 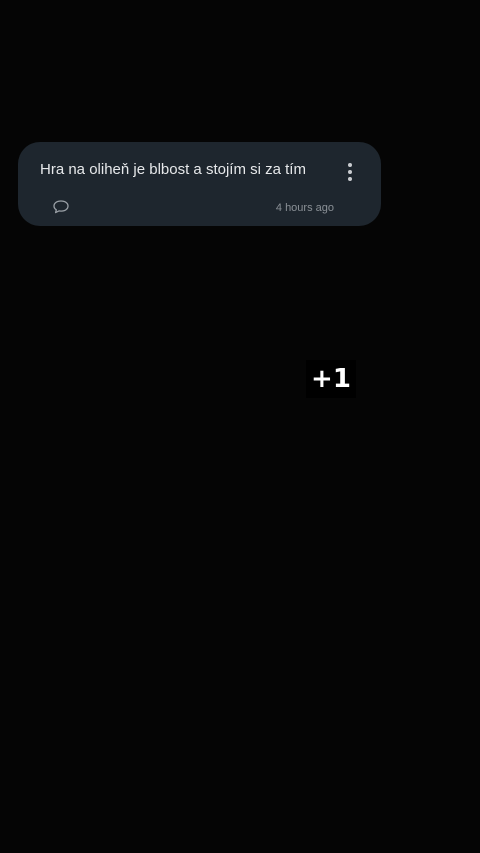 I want to click on comment-bubble-icon, so click(x=61, y=207).